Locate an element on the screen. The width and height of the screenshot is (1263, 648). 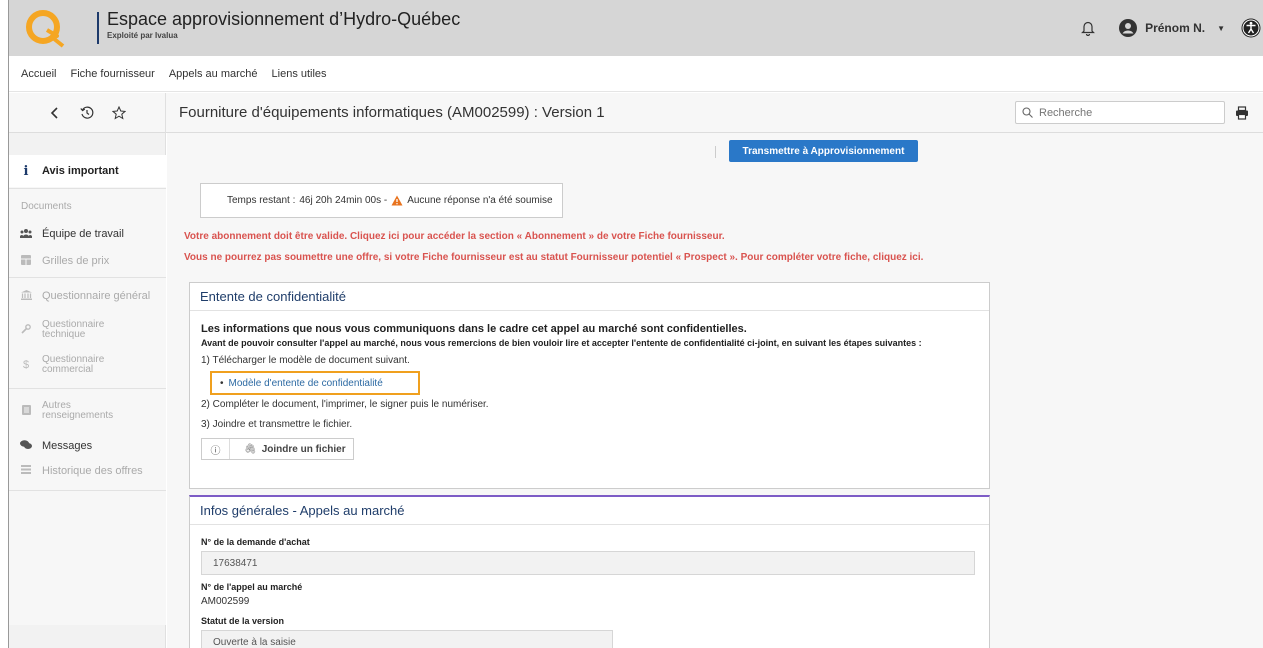
accessibility-icon is located at coordinates (1251, 28).